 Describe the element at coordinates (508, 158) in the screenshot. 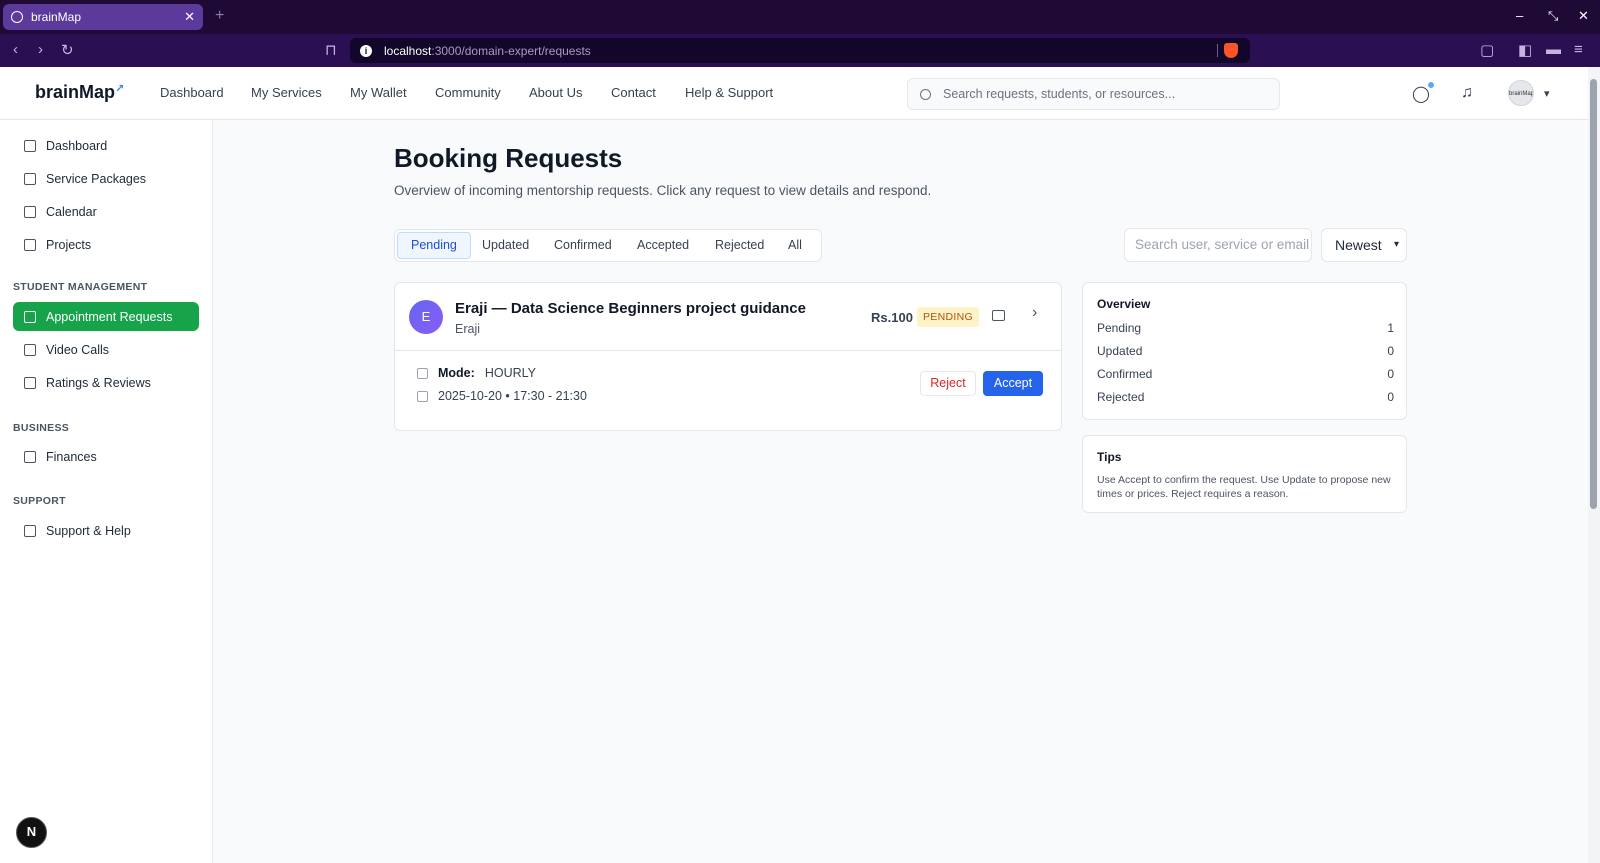

I see `page-title: Booking Requests` at that location.